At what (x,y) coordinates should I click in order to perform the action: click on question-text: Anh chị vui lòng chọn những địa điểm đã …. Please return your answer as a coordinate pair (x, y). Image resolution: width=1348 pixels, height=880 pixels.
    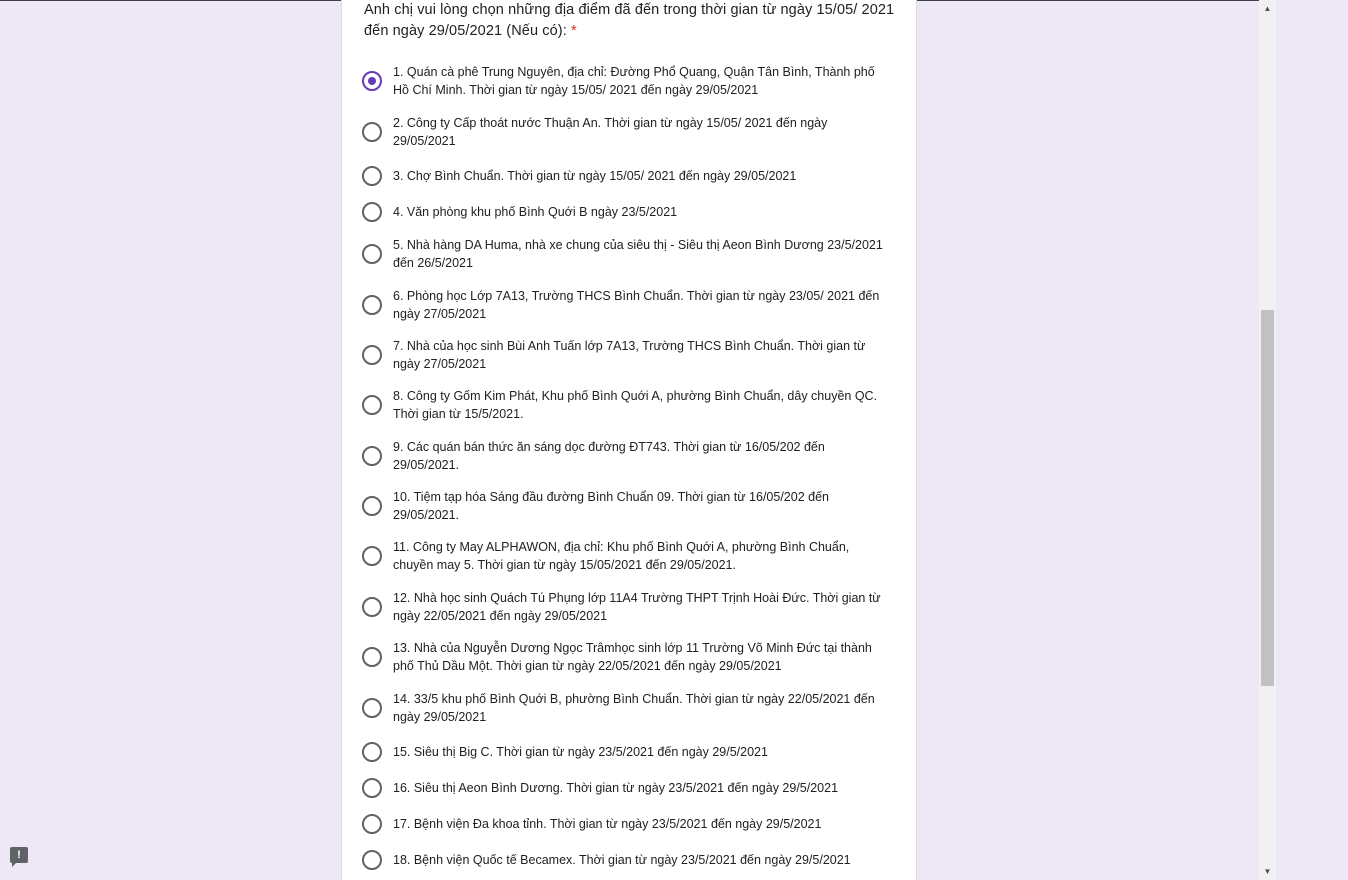
    Looking at the image, I should click on (629, 20).